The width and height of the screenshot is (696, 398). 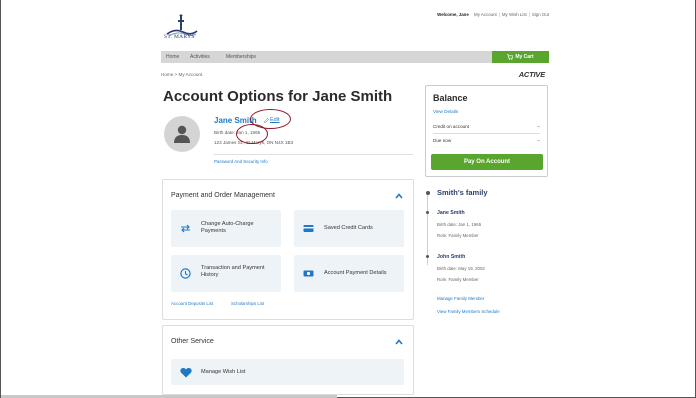 I want to click on manage-family-link: Manage Family Member, so click(x=460, y=298).